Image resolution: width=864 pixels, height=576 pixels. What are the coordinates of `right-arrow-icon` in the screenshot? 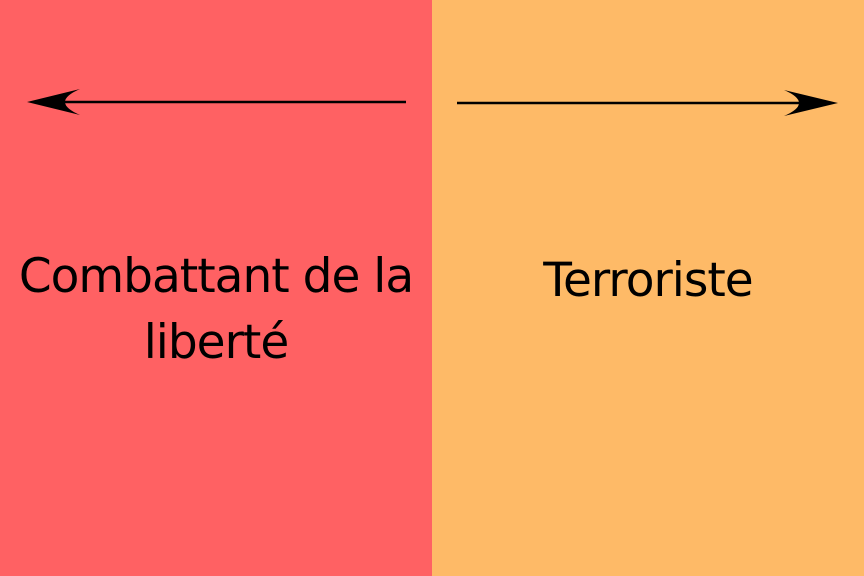 It's located at (647, 103).